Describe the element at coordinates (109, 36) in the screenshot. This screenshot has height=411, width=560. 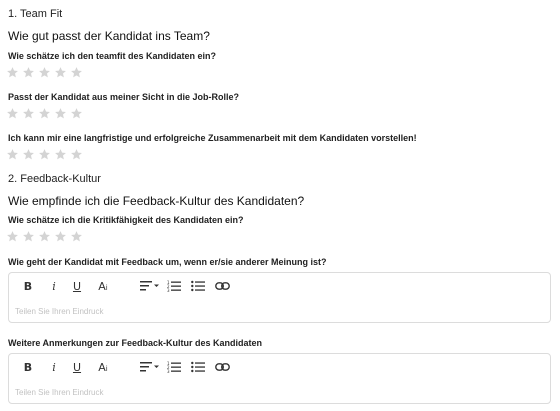
I see `section-subtitle-team-fit: Wie gut passt der Kandidat ins Team?` at that location.